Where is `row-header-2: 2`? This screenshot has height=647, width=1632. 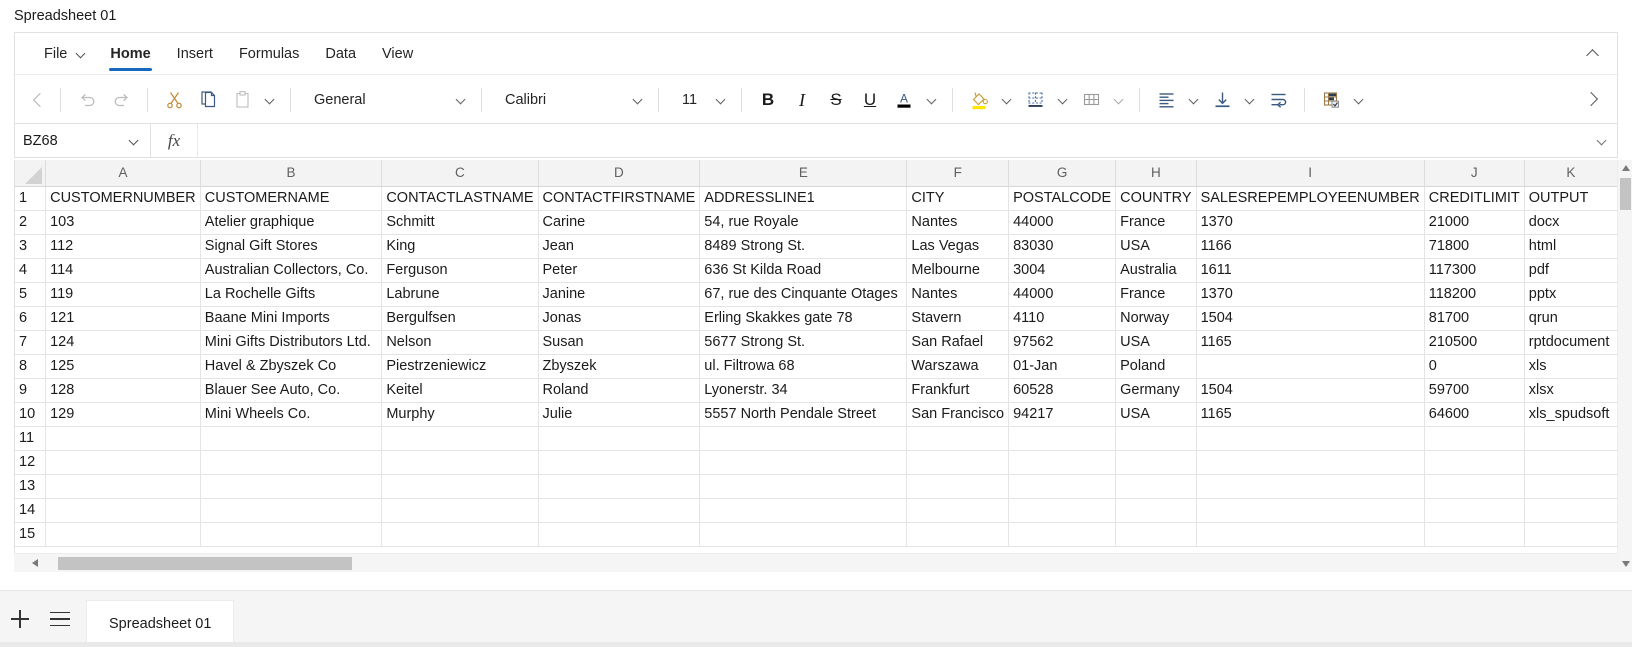
row-header-2: 2 is located at coordinates (31, 222).